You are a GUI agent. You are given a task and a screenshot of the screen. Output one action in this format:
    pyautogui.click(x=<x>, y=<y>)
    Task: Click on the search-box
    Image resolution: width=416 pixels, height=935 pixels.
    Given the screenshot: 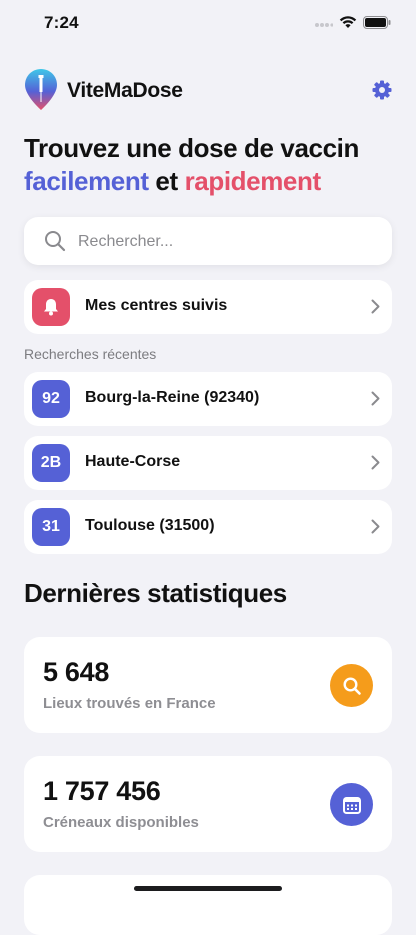 What is the action you would take?
    pyautogui.click(x=208, y=242)
    